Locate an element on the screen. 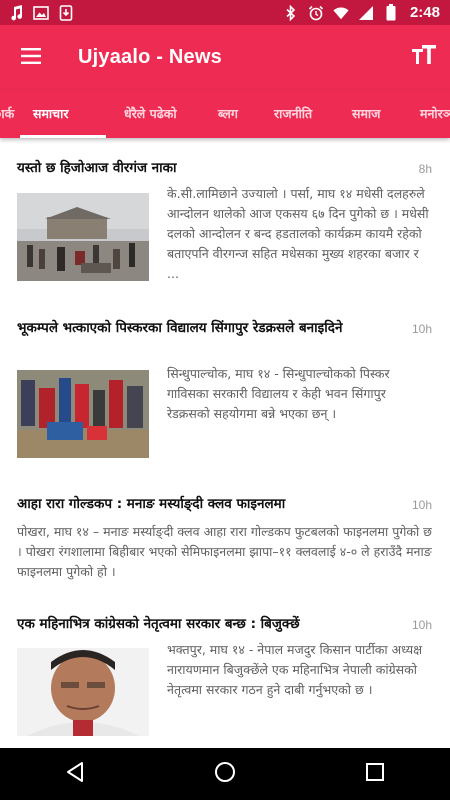 Image resolution: width=450 pixels, height=800 pixels. text-size-icon is located at coordinates (424, 57).